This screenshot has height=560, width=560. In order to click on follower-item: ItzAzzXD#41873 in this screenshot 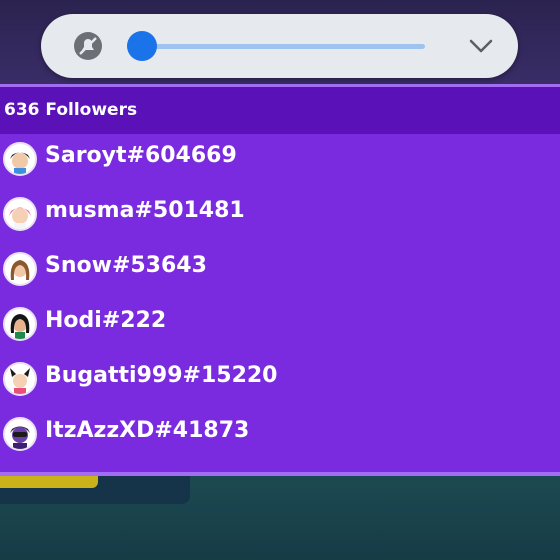, I will do `click(280, 436)`.